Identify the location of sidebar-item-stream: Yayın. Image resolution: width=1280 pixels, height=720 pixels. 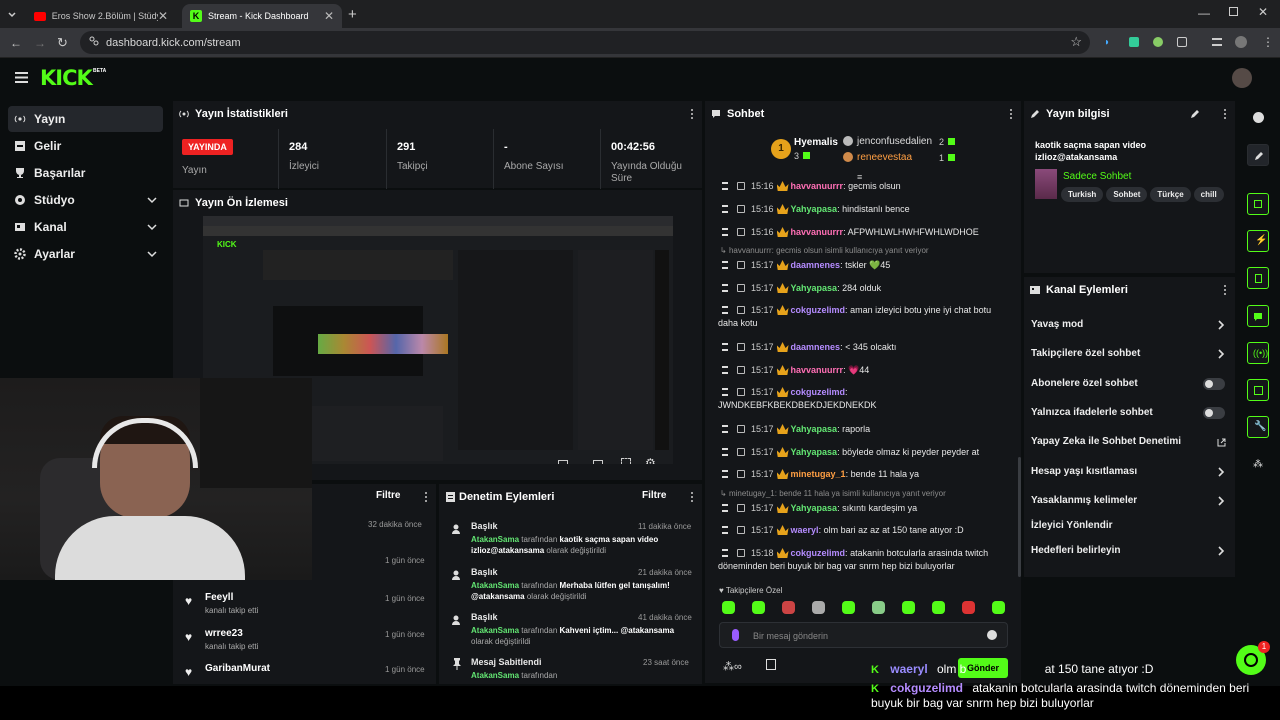
(85, 119).